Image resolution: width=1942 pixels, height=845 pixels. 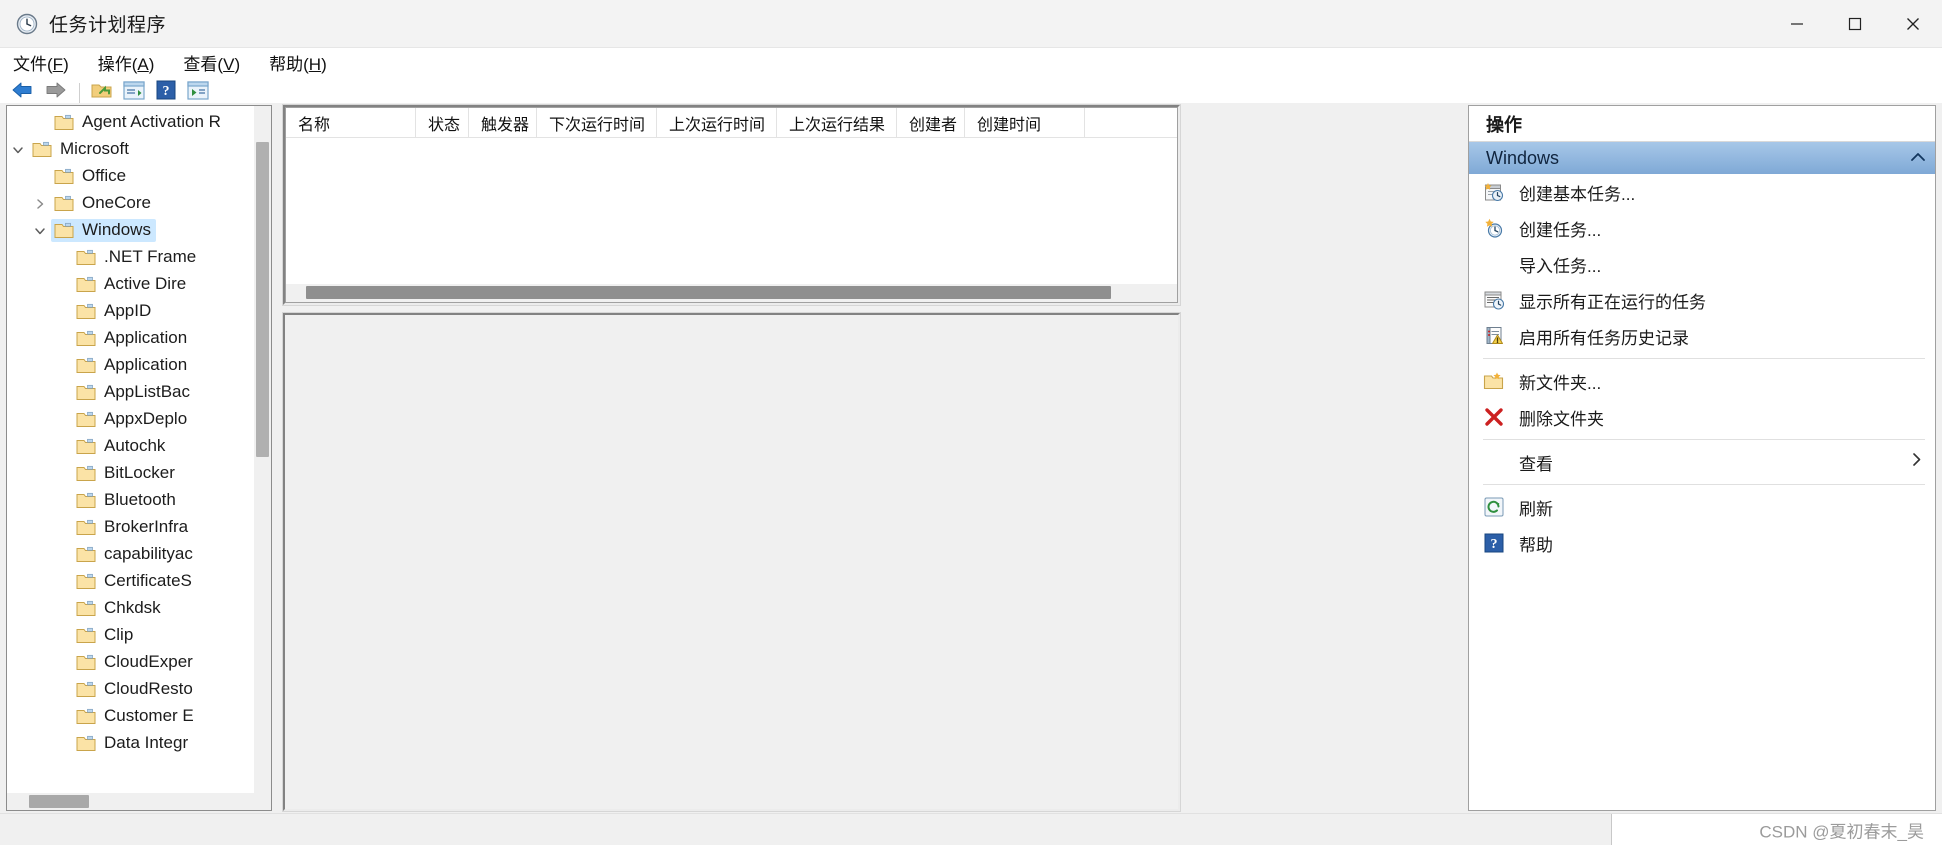 What do you see at coordinates (136, 716) in the screenshot?
I see `tree-item-content: Customer E` at bounding box center [136, 716].